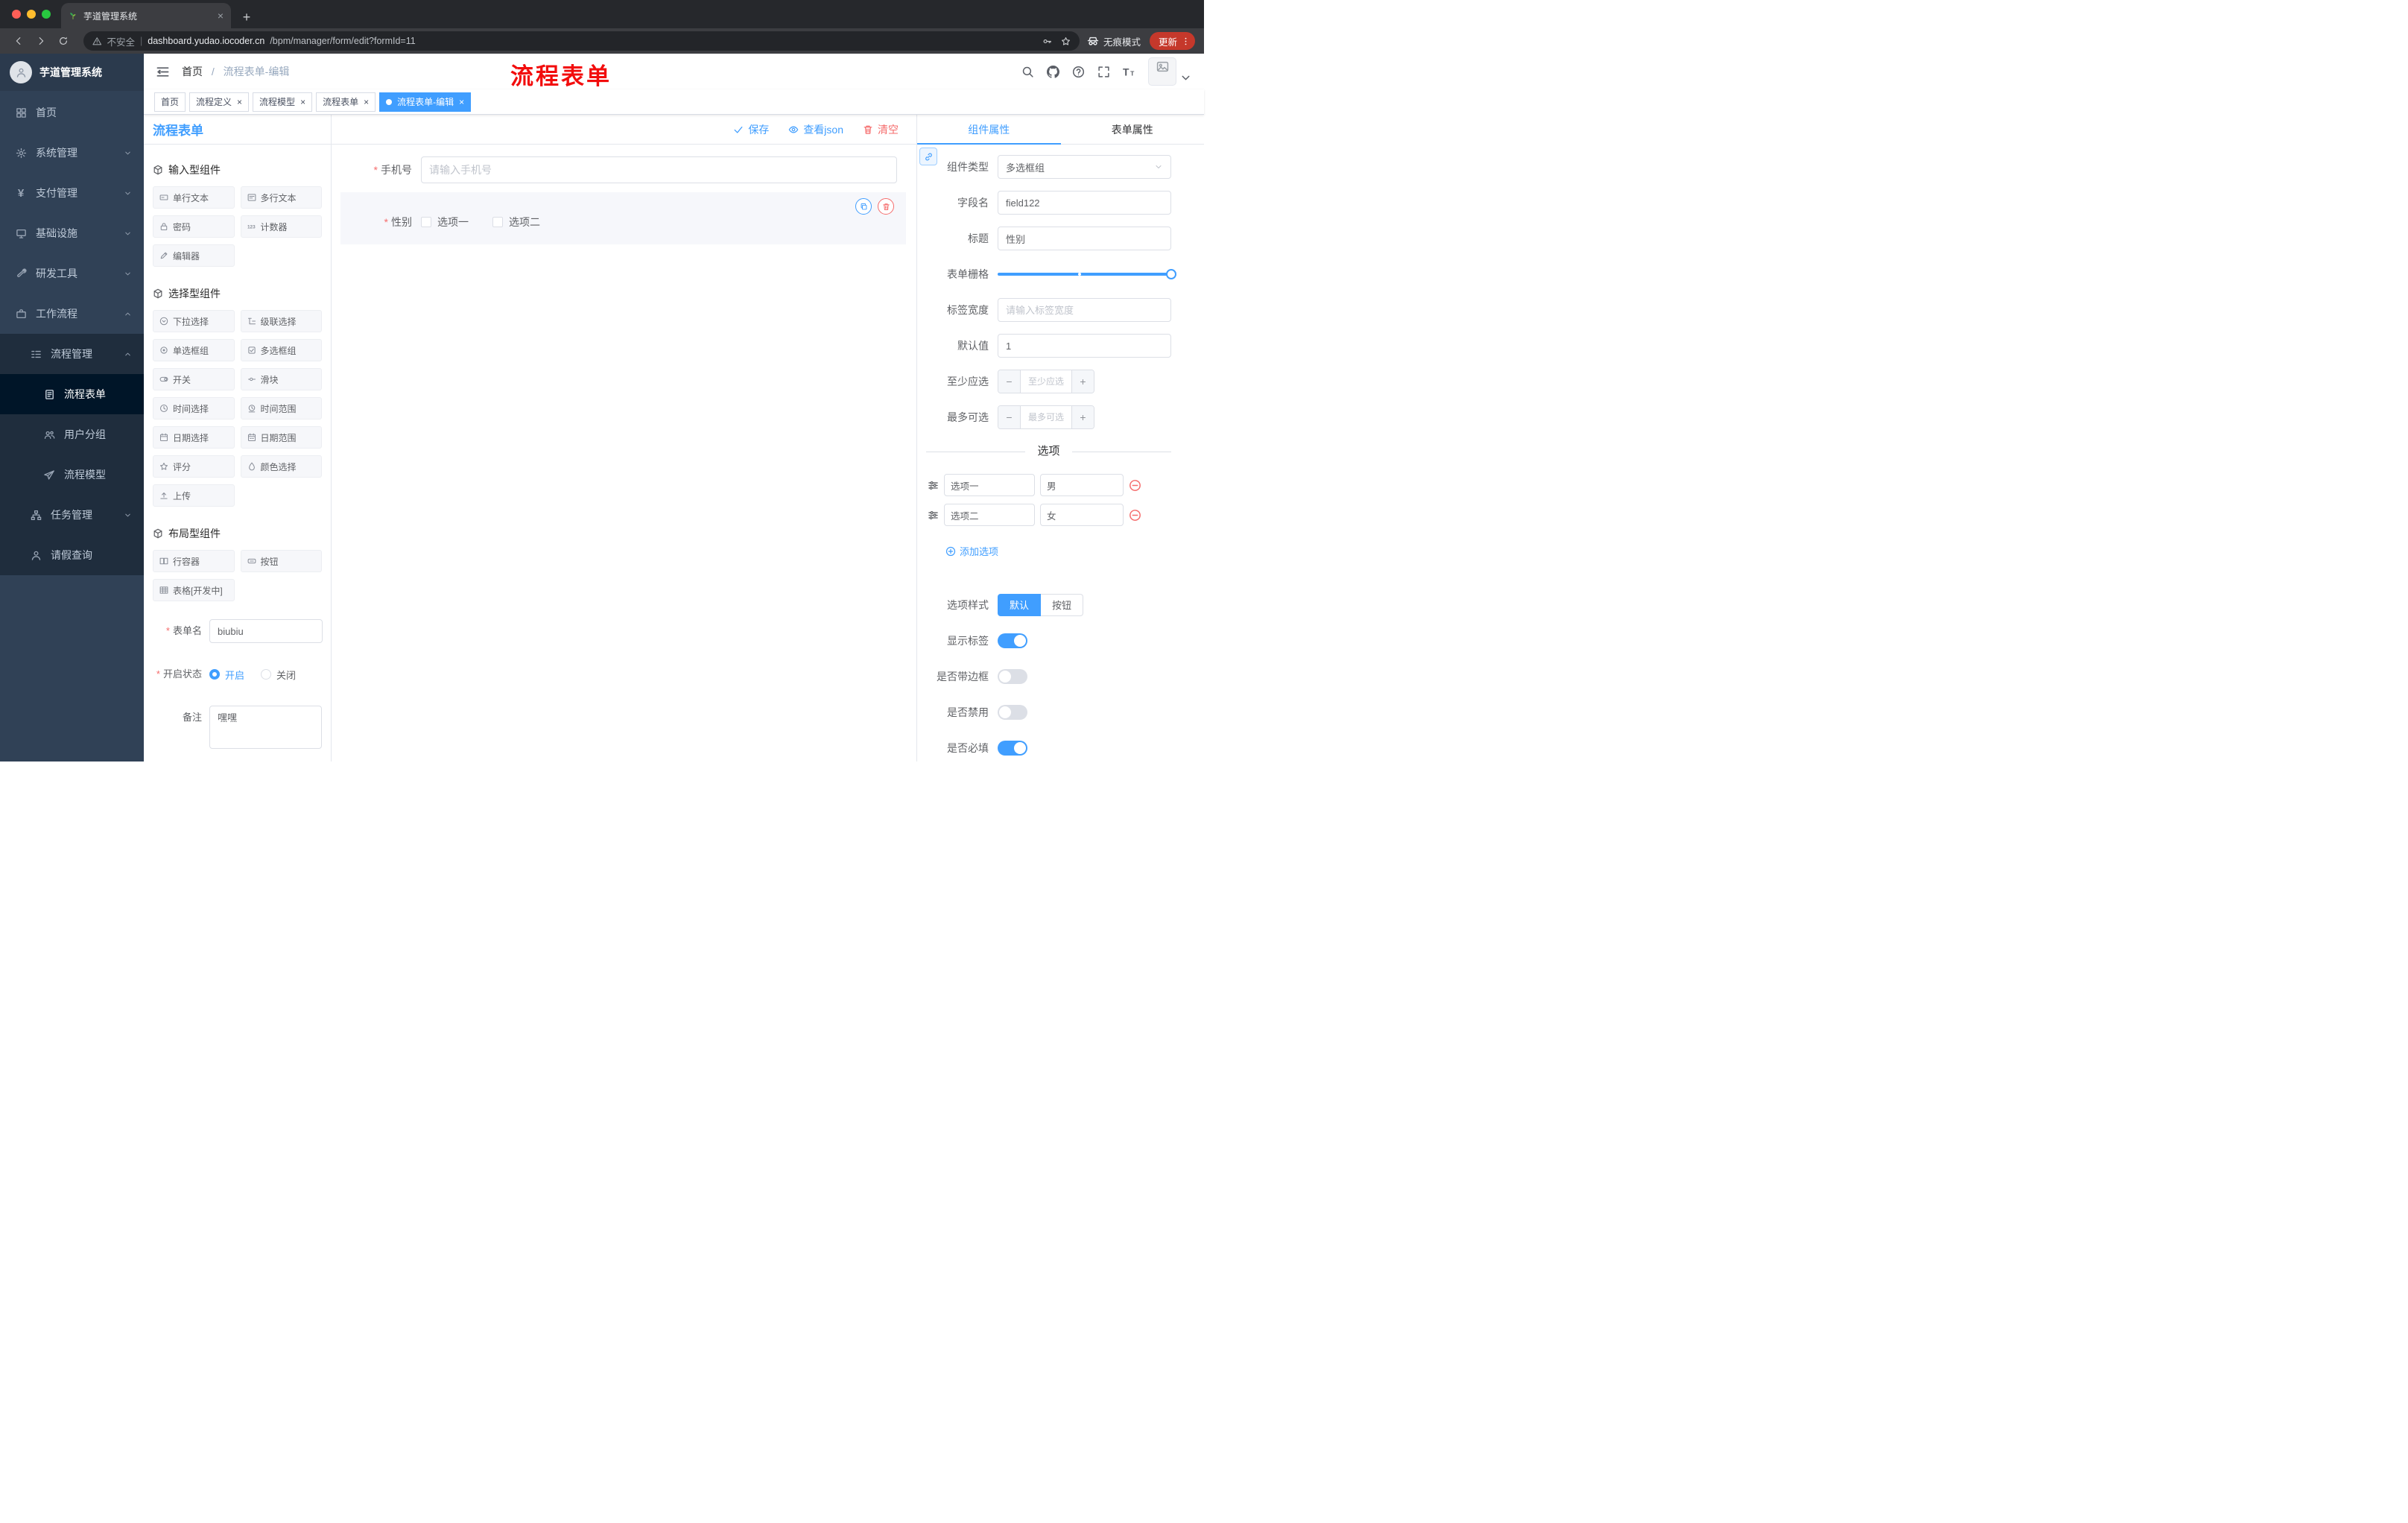 Image resolution: width=2408 pixels, height=1523 pixels. I want to click on palette-component-item: 行容器, so click(194, 561).